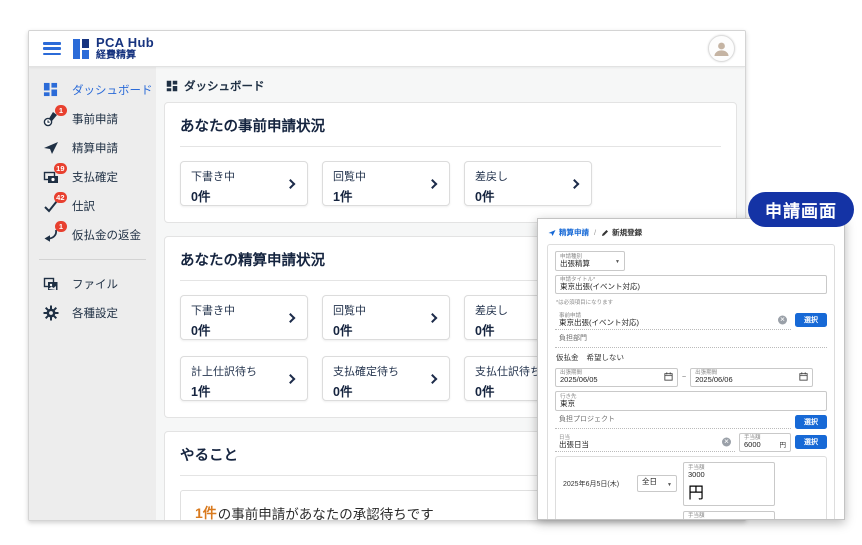 Image resolution: width=862 pixels, height=545 pixels. I want to click on pencil-icon, so click(605, 232).